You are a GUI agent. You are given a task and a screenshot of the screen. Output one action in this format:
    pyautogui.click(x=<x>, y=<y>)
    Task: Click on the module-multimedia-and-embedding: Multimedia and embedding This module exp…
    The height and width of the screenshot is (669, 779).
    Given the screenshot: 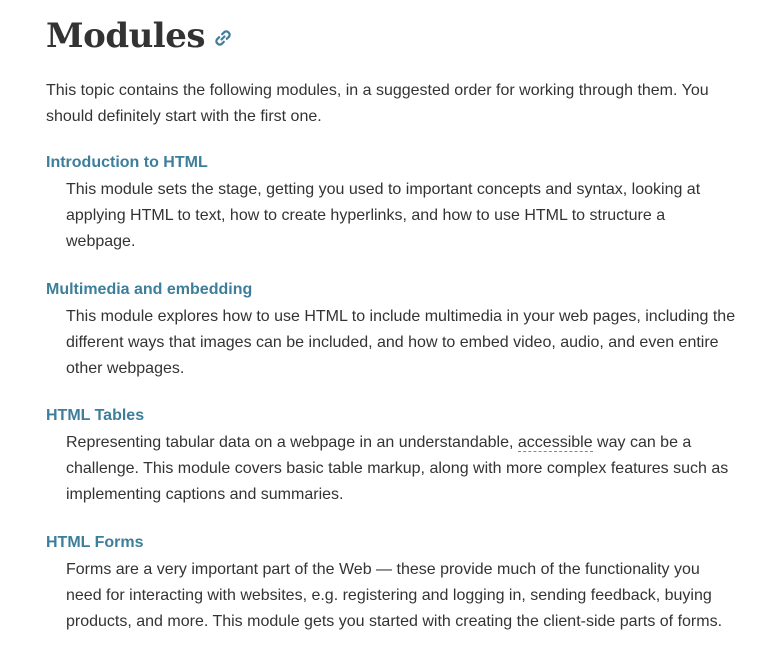 What is the action you would take?
    pyautogui.click(x=391, y=330)
    